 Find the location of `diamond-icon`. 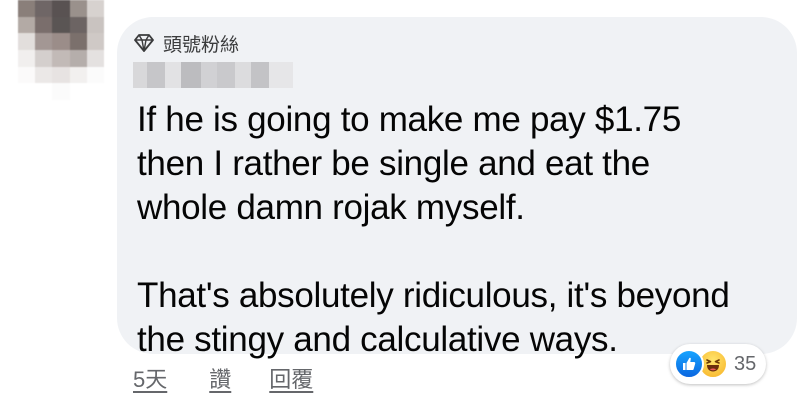

diamond-icon is located at coordinates (144, 43).